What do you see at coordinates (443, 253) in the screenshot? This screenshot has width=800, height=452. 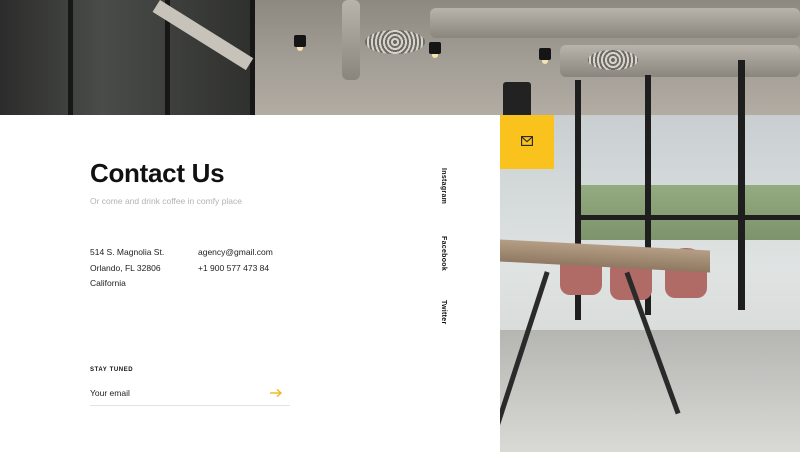 I see `social-link-facebook: Facebook` at bounding box center [443, 253].